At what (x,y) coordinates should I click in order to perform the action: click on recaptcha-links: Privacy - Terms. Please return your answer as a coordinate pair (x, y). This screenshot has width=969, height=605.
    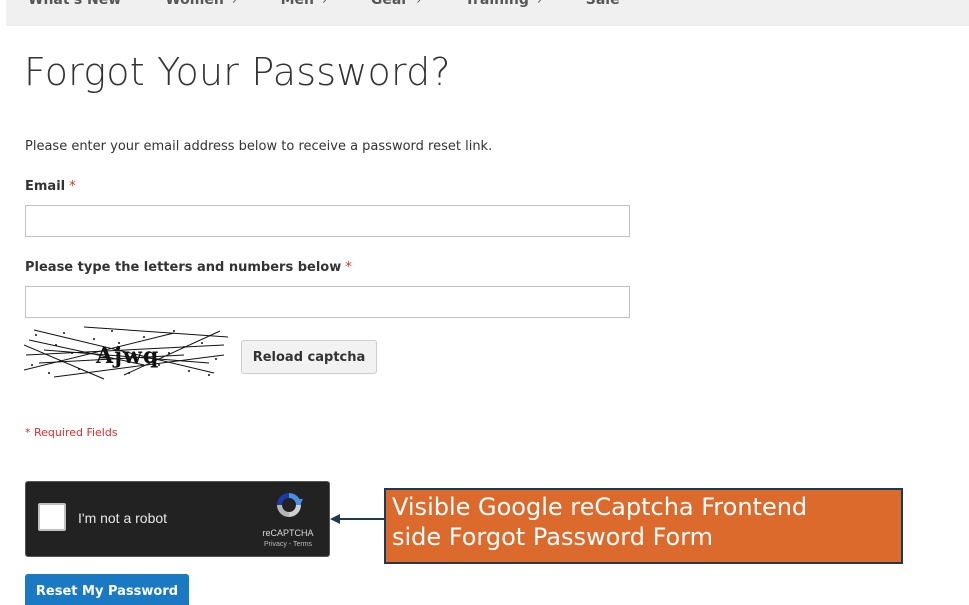
    Looking at the image, I should click on (288, 544).